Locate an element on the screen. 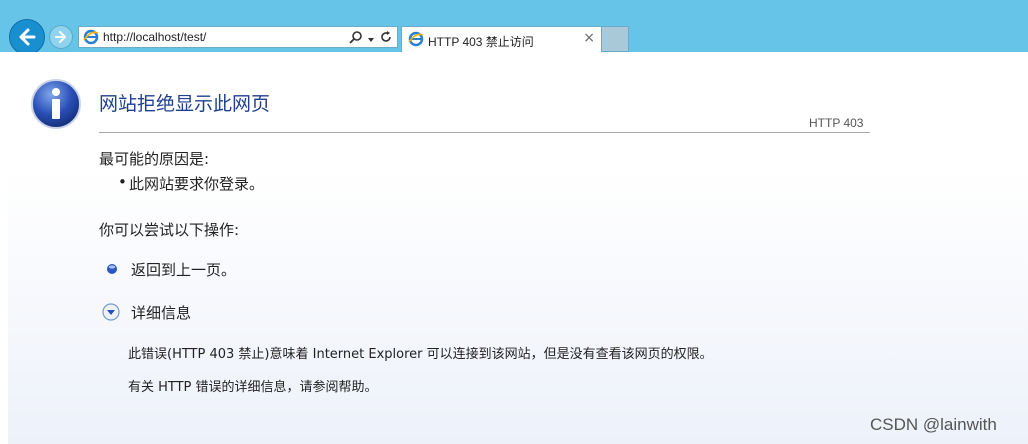  page-title: 网站拒绝显示此网页 is located at coordinates (185, 104).